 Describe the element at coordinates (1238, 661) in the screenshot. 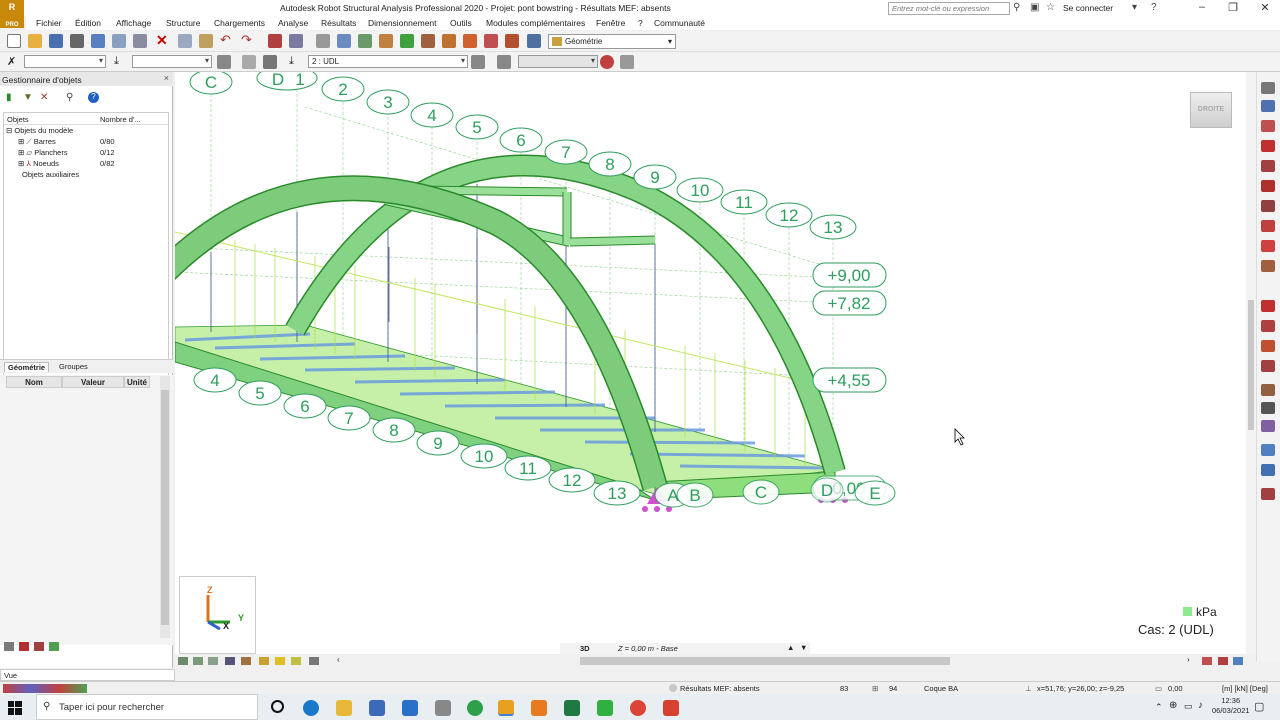

I see `corner-tool3-icon` at that location.